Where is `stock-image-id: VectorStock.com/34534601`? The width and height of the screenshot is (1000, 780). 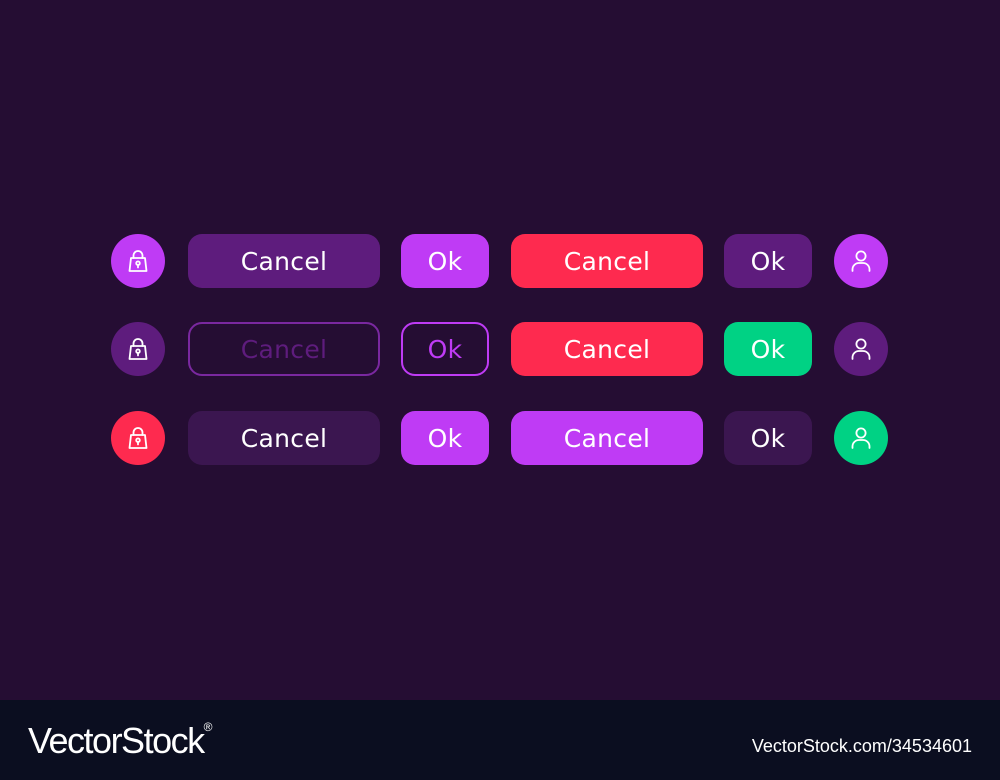
stock-image-id: VectorStock.com/34534601 is located at coordinates (861, 746).